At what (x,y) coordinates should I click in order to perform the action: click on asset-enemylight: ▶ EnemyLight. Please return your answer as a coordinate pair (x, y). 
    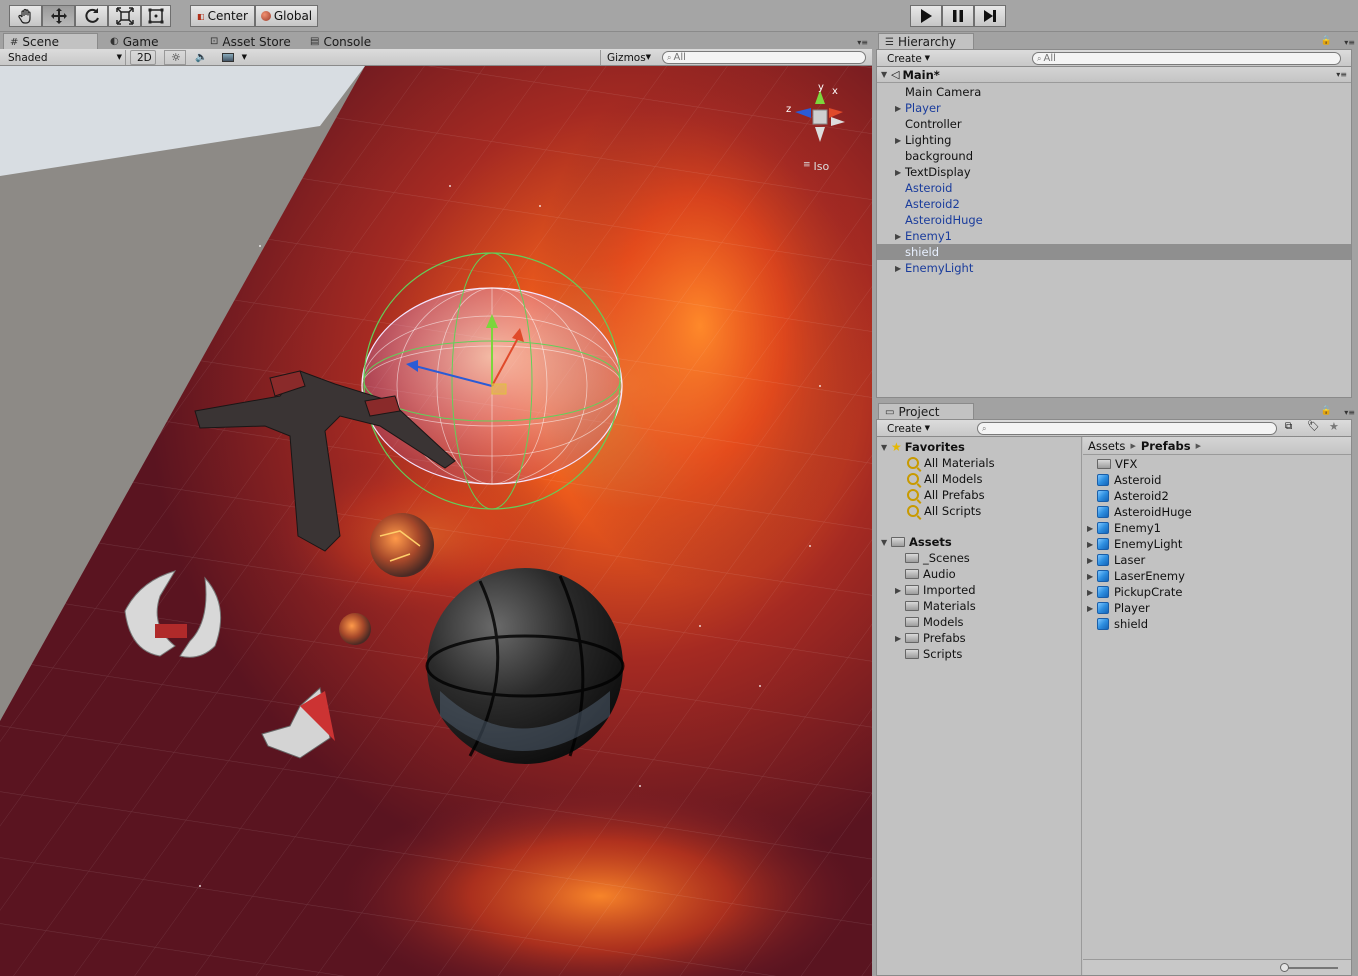
    Looking at the image, I should click on (1132, 544).